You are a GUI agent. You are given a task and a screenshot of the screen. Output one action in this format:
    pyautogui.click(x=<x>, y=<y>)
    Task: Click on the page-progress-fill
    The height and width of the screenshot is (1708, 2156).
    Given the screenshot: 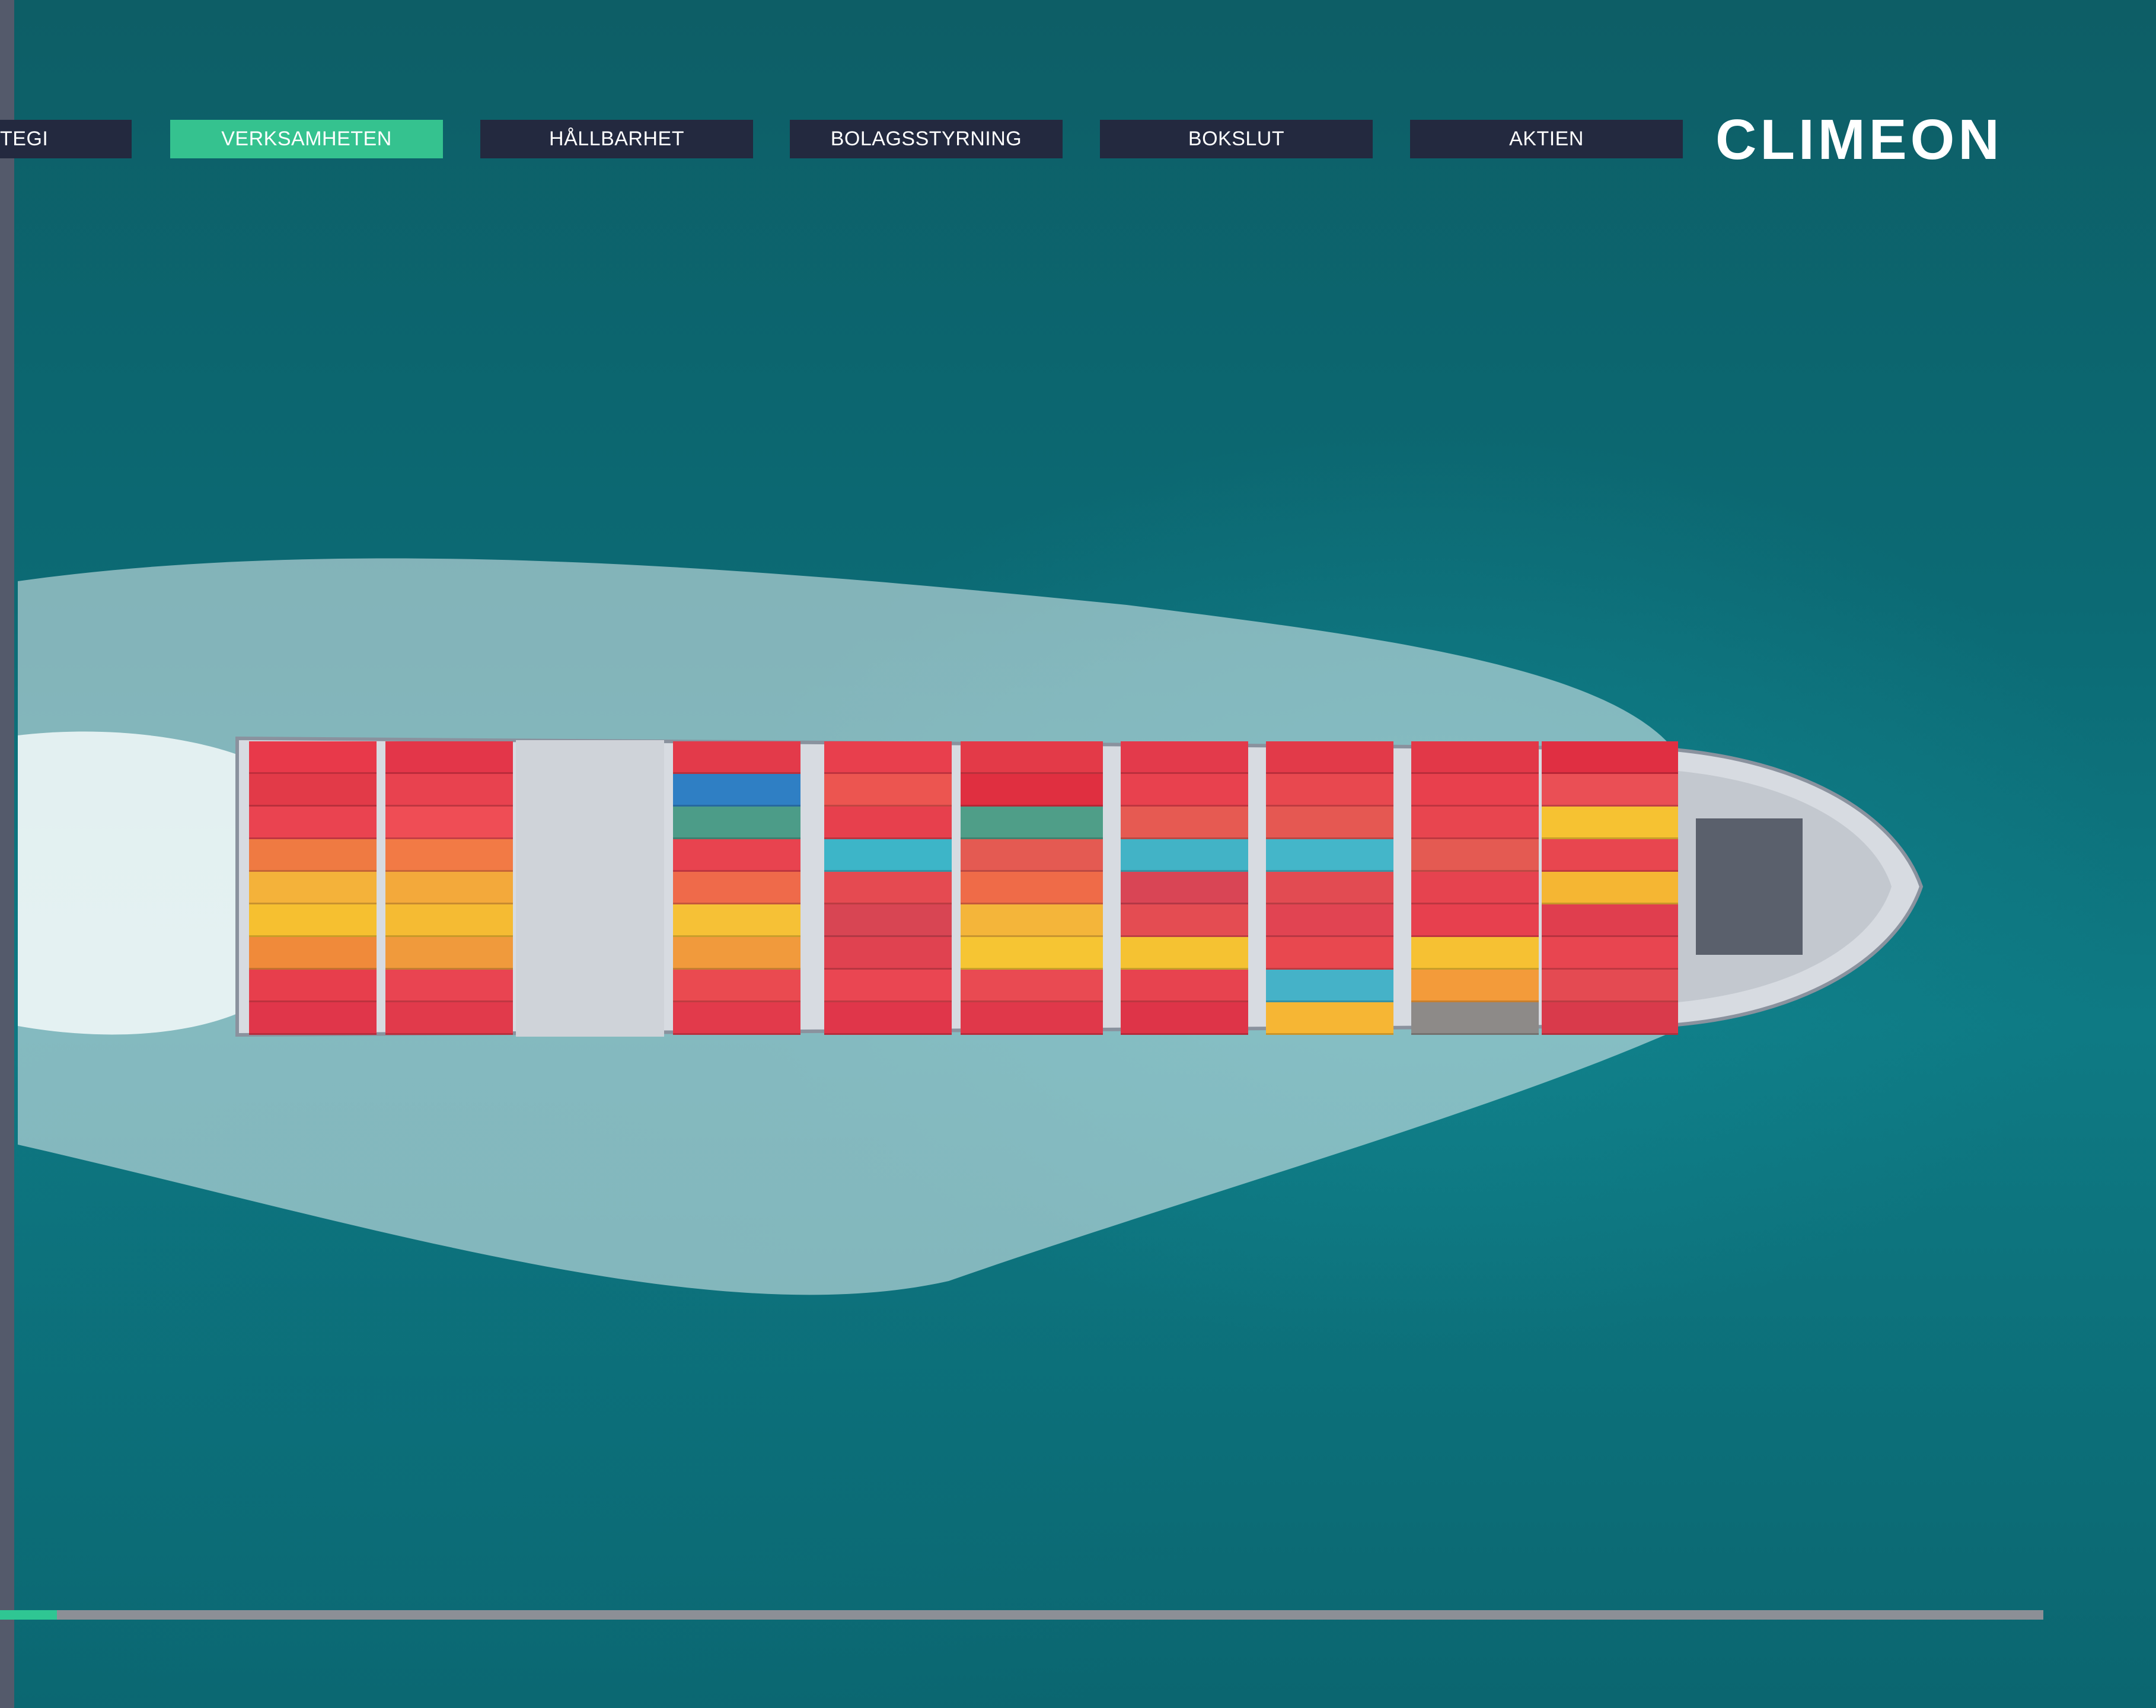 What is the action you would take?
    pyautogui.click(x=29, y=1615)
    